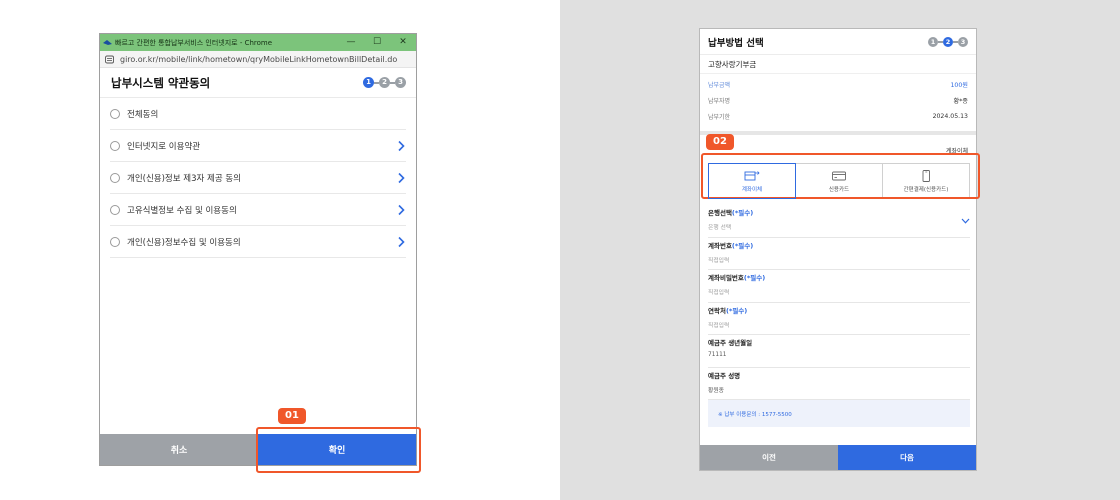 This screenshot has height=500, width=1120. I want to click on window-controls: — ☐ ✕, so click(377, 42).